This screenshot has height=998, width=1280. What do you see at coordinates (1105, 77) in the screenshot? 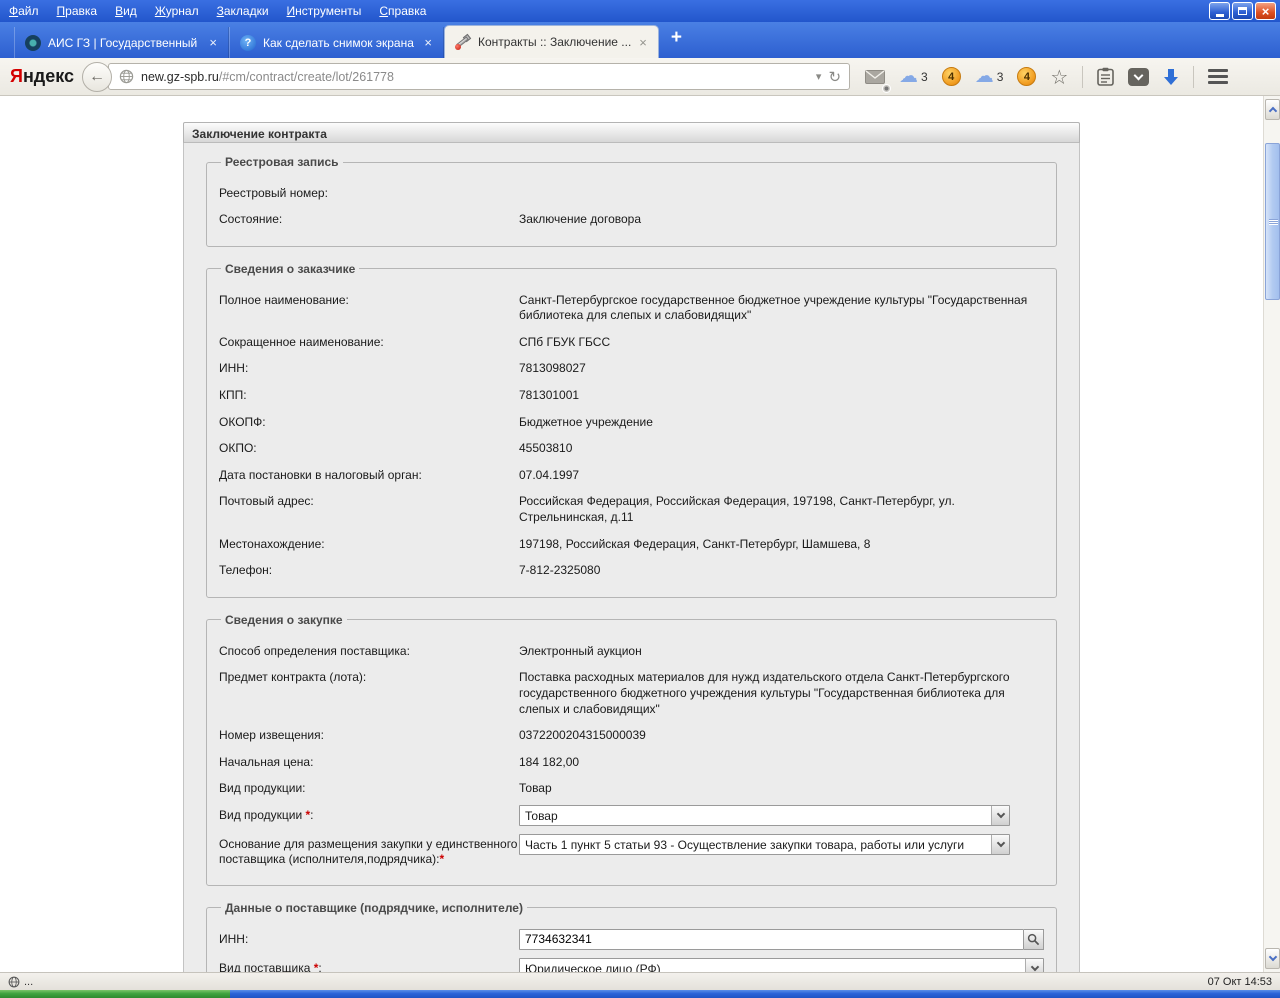
I see `bookmarks-menu-button` at bounding box center [1105, 77].